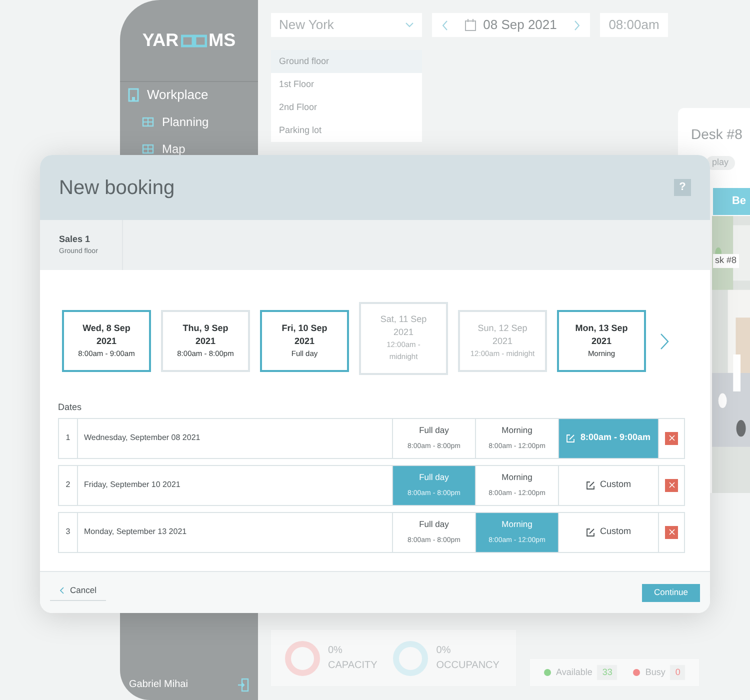  Describe the element at coordinates (189, 95) in the screenshot. I see `nav-item: Workplace` at that location.